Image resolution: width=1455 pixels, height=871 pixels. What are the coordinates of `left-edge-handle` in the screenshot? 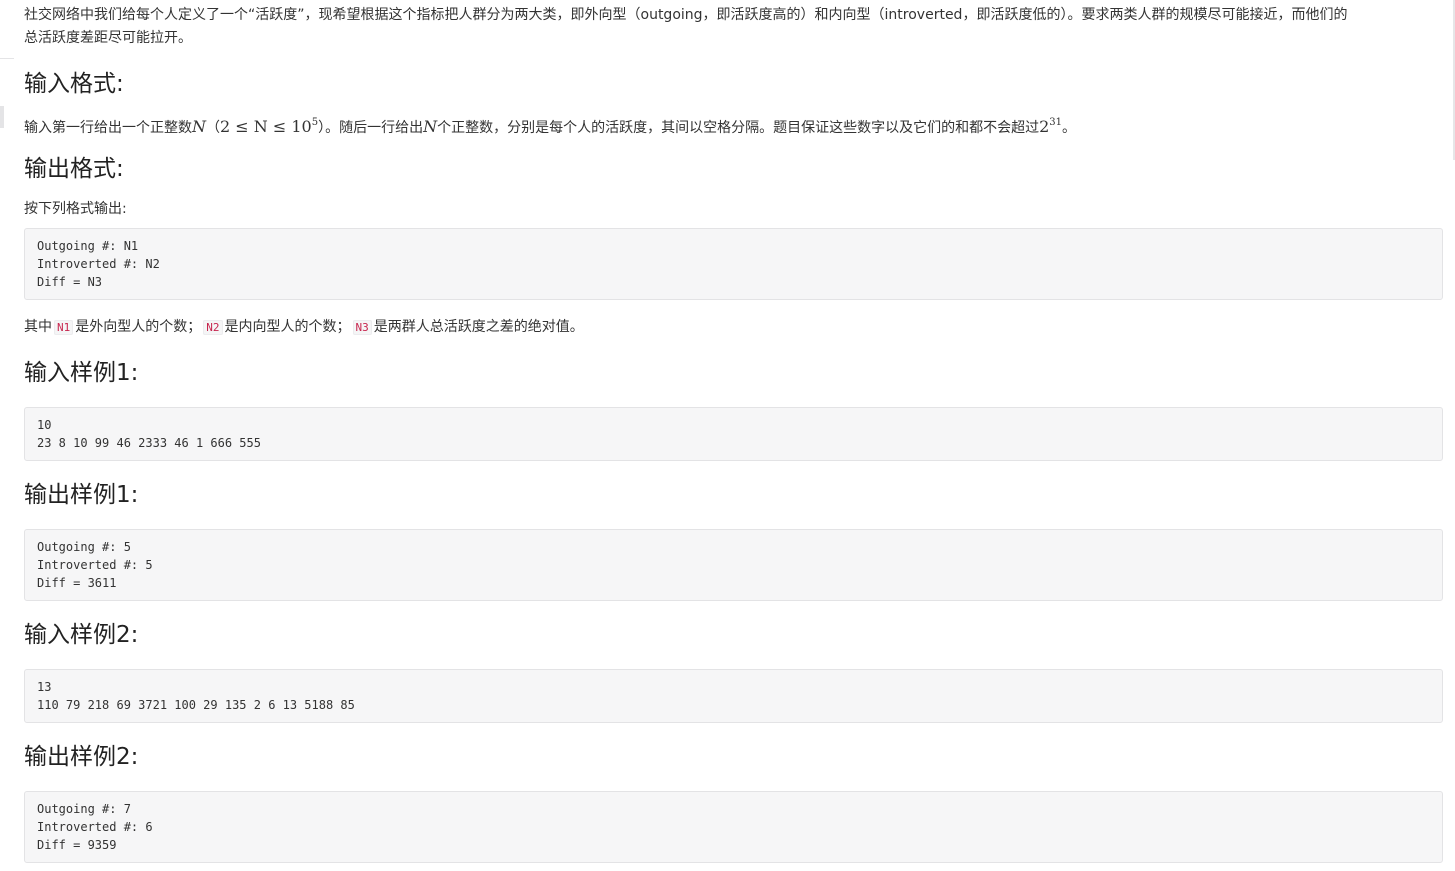 It's located at (2, 117).